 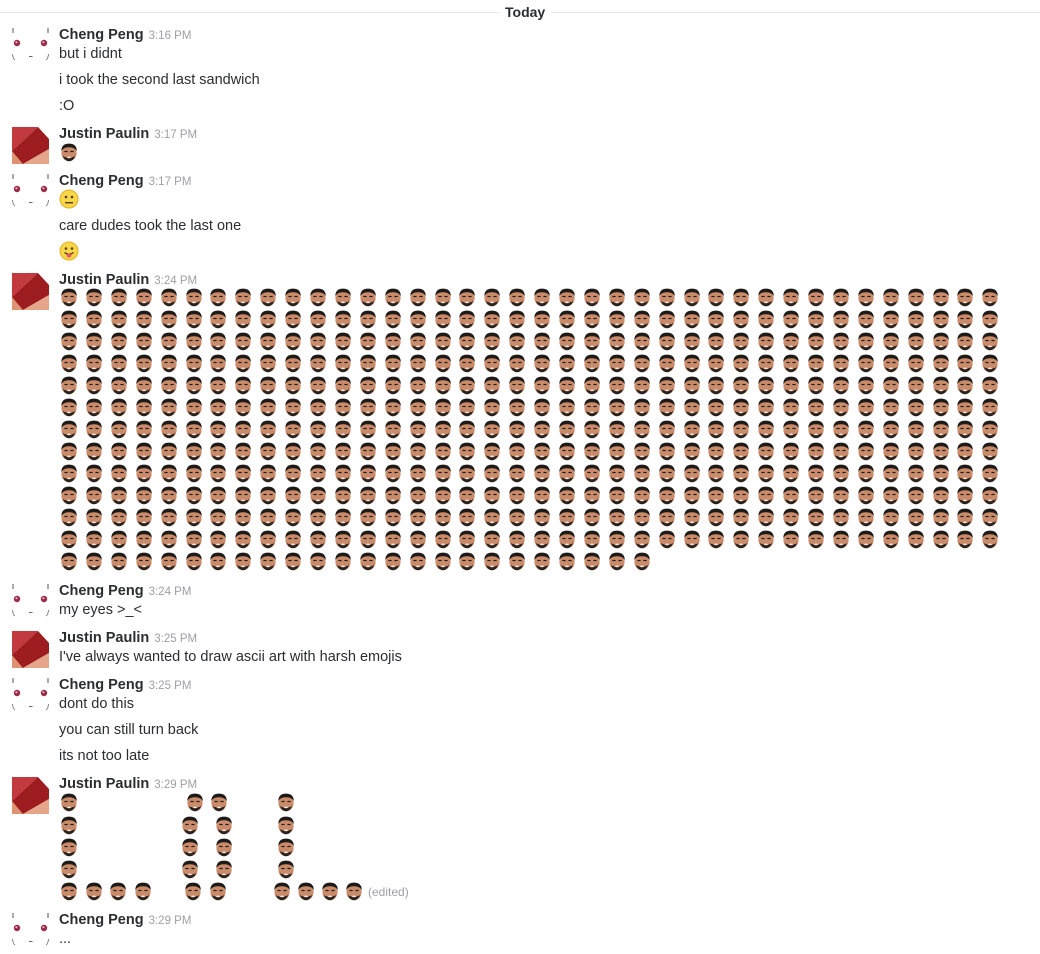 What do you see at coordinates (129, 730) in the screenshot?
I see `message-text: you can still turn back` at bounding box center [129, 730].